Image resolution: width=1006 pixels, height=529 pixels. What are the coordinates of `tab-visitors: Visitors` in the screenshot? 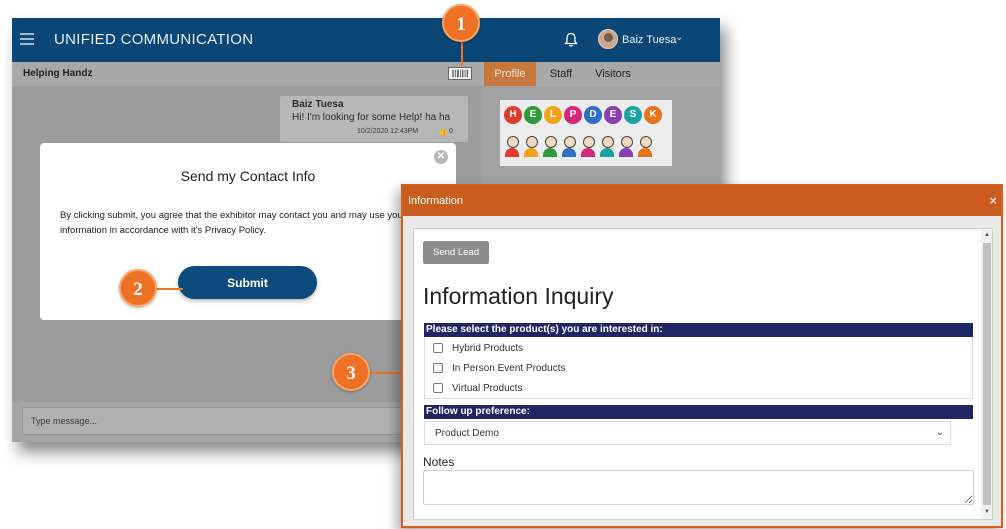 It's located at (613, 74).